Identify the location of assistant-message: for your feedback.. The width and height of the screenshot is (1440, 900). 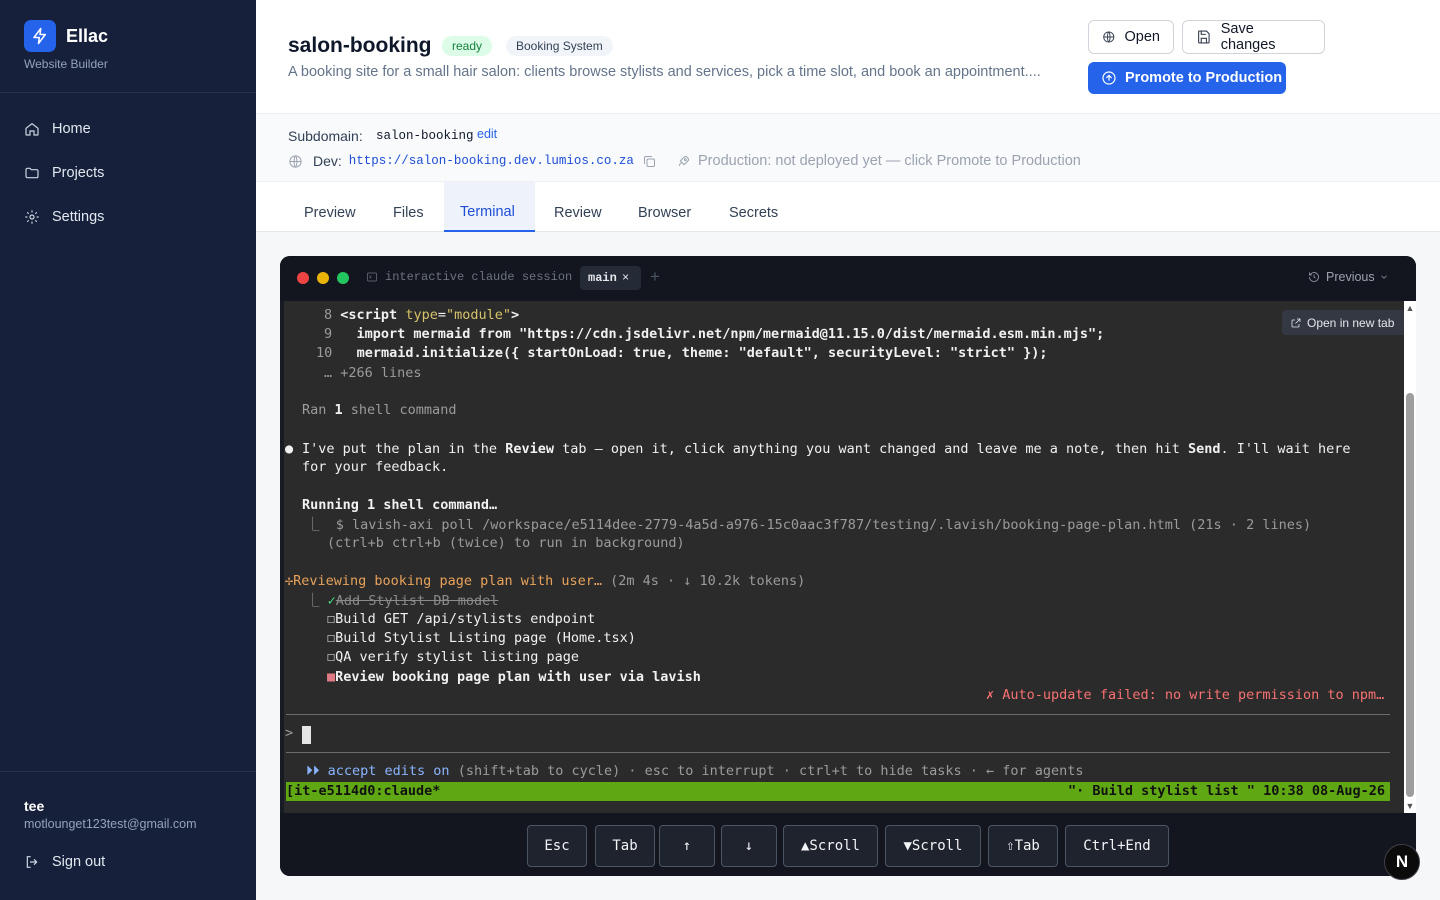
(375, 467).